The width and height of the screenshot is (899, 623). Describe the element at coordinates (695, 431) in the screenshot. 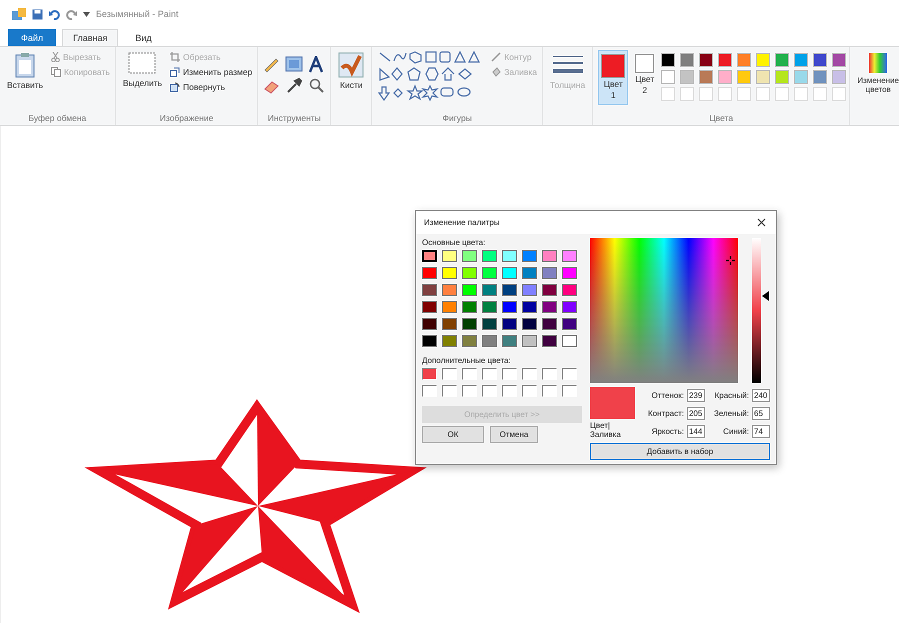

I see `input-field: 144` at that location.